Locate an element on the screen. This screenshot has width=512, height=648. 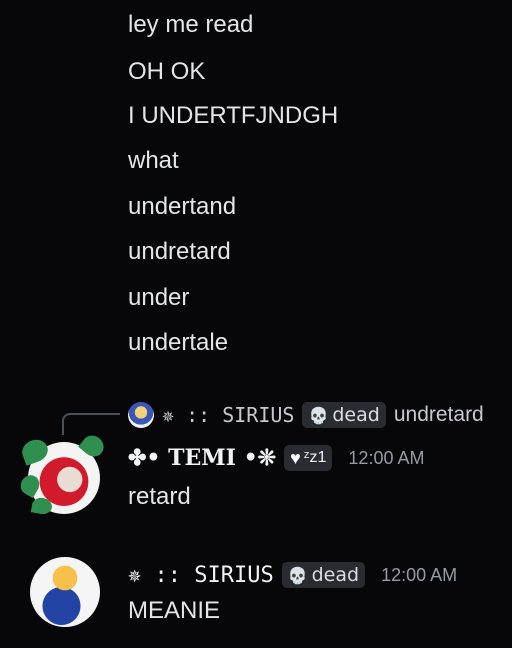
message-line: OH OK is located at coordinates (167, 71).